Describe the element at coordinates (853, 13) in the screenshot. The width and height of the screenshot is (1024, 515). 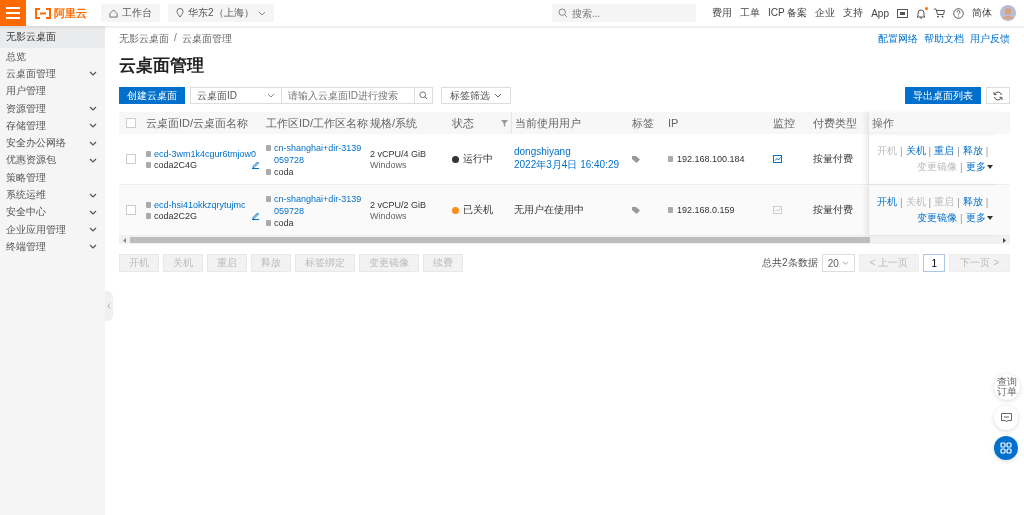
I see `nav-link: 支持` at that location.